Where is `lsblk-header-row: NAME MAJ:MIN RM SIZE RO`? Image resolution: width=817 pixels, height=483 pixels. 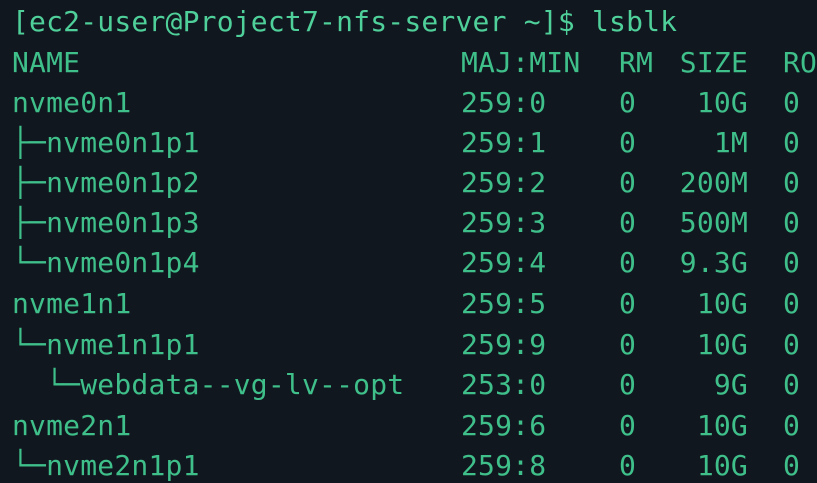
lsblk-header-row: NAME MAJ:MIN RM SIZE RO is located at coordinates (414, 63).